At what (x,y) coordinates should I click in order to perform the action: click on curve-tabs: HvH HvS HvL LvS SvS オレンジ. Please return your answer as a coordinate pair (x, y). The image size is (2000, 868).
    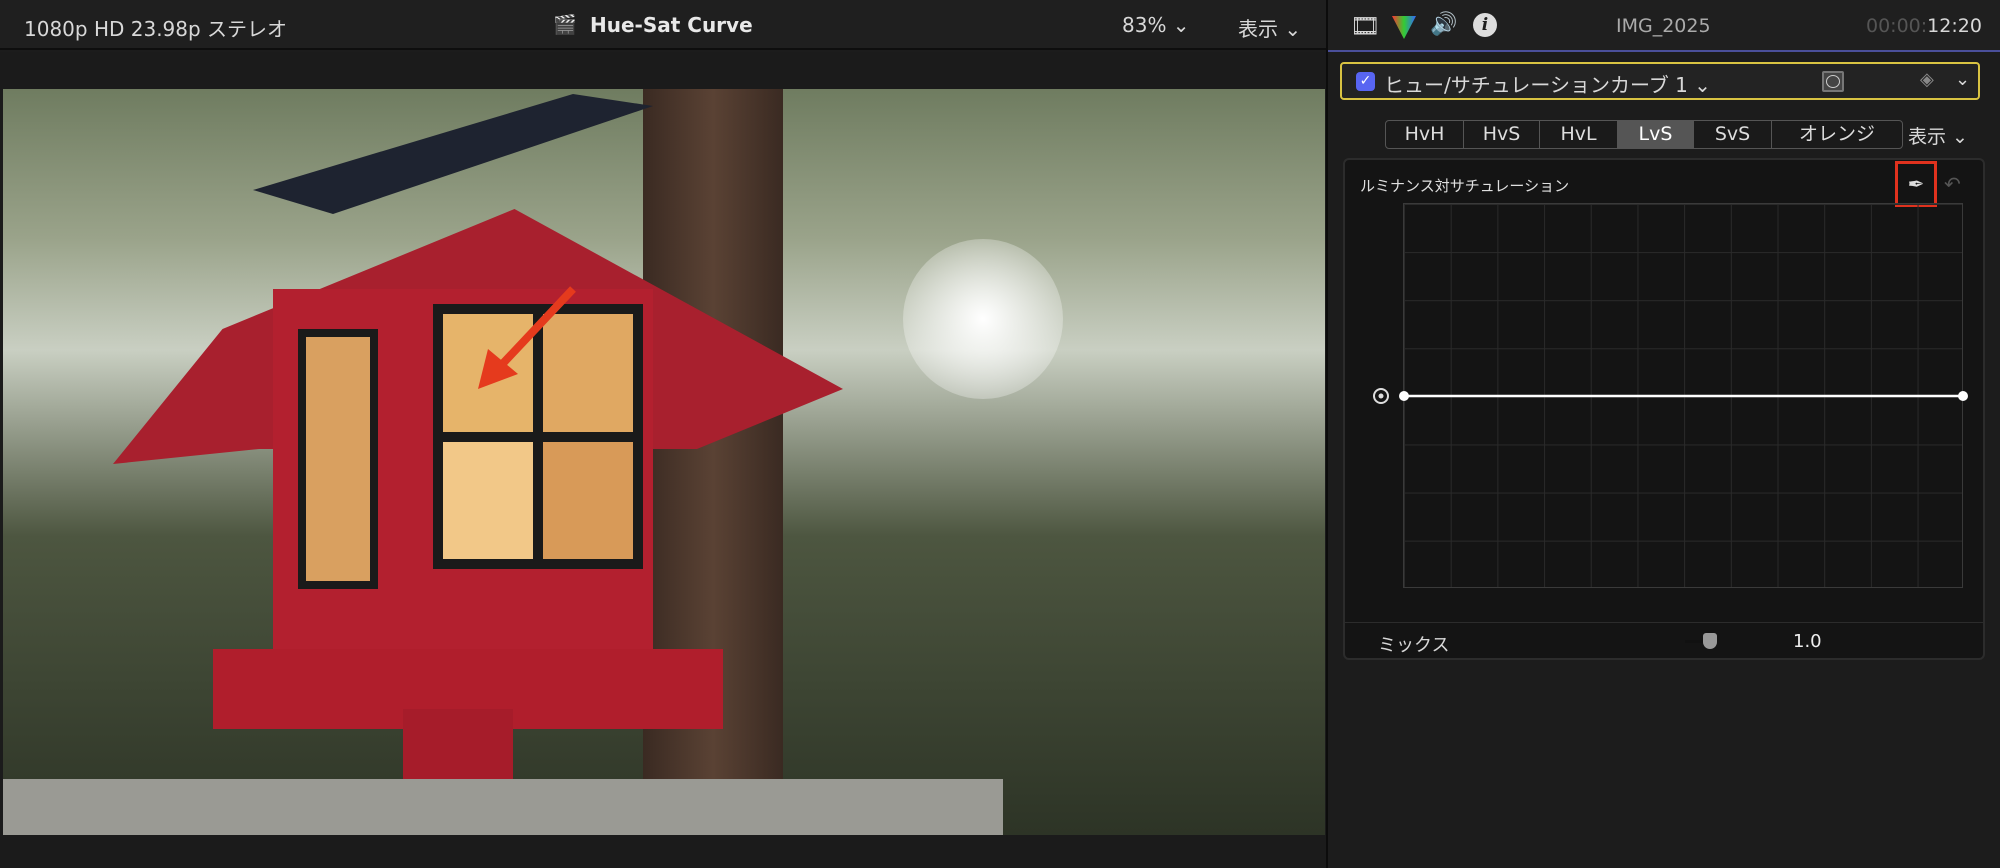
    Looking at the image, I should click on (1644, 134).